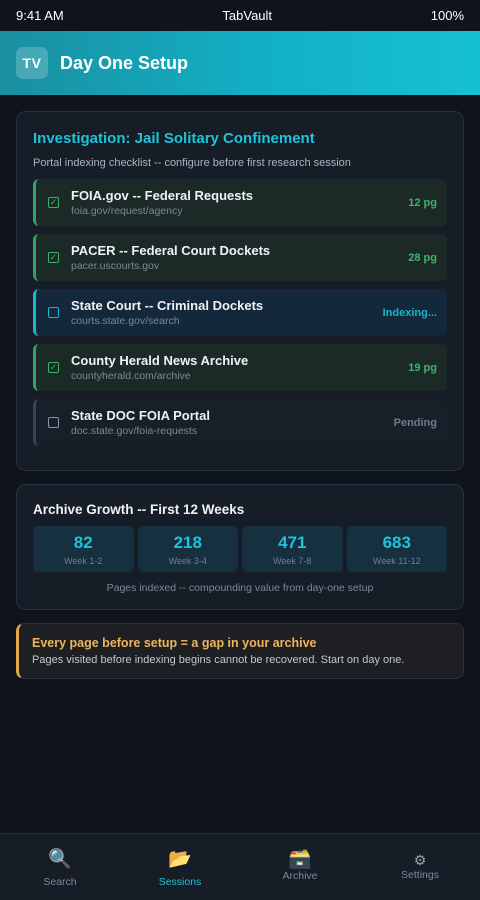  I want to click on portal-url: courts.state.gov/search, so click(125, 321).